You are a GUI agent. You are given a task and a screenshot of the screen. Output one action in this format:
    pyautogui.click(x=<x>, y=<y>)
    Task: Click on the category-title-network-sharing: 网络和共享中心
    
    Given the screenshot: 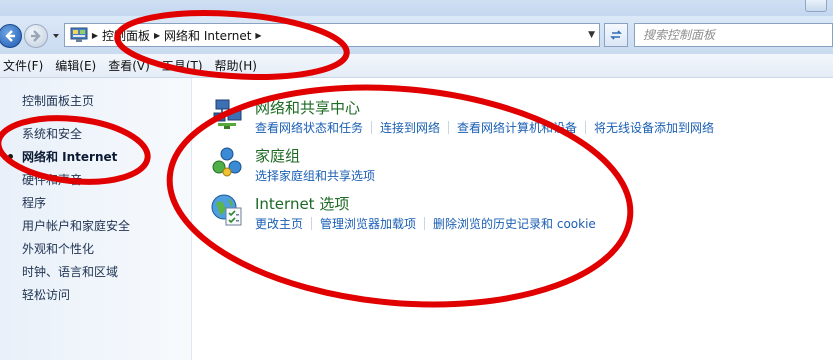 What is the action you would take?
    pyautogui.click(x=307, y=107)
    